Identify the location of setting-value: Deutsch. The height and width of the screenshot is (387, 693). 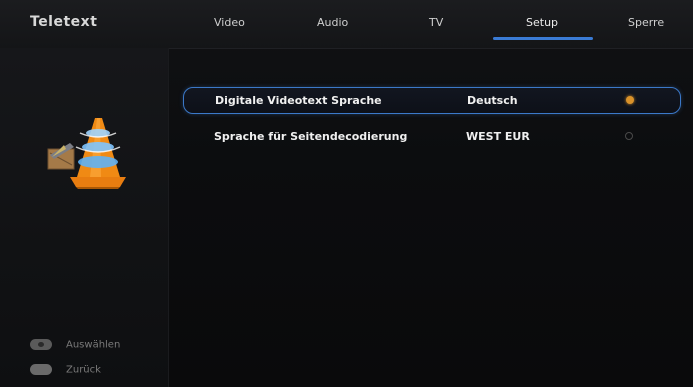
(492, 100).